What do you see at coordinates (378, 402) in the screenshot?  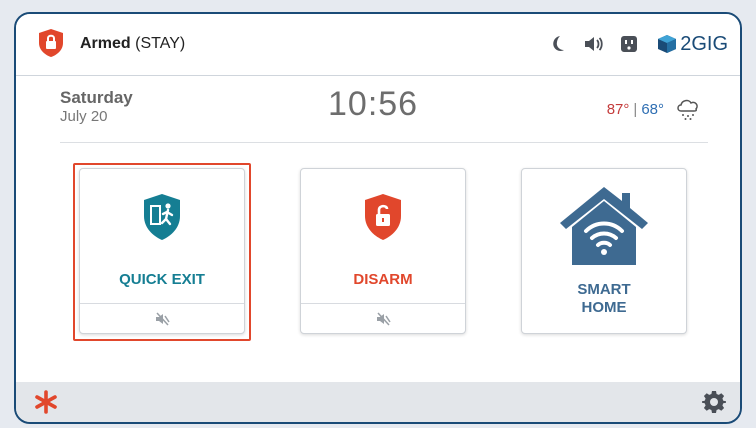 I see `bottom-bar` at bounding box center [378, 402].